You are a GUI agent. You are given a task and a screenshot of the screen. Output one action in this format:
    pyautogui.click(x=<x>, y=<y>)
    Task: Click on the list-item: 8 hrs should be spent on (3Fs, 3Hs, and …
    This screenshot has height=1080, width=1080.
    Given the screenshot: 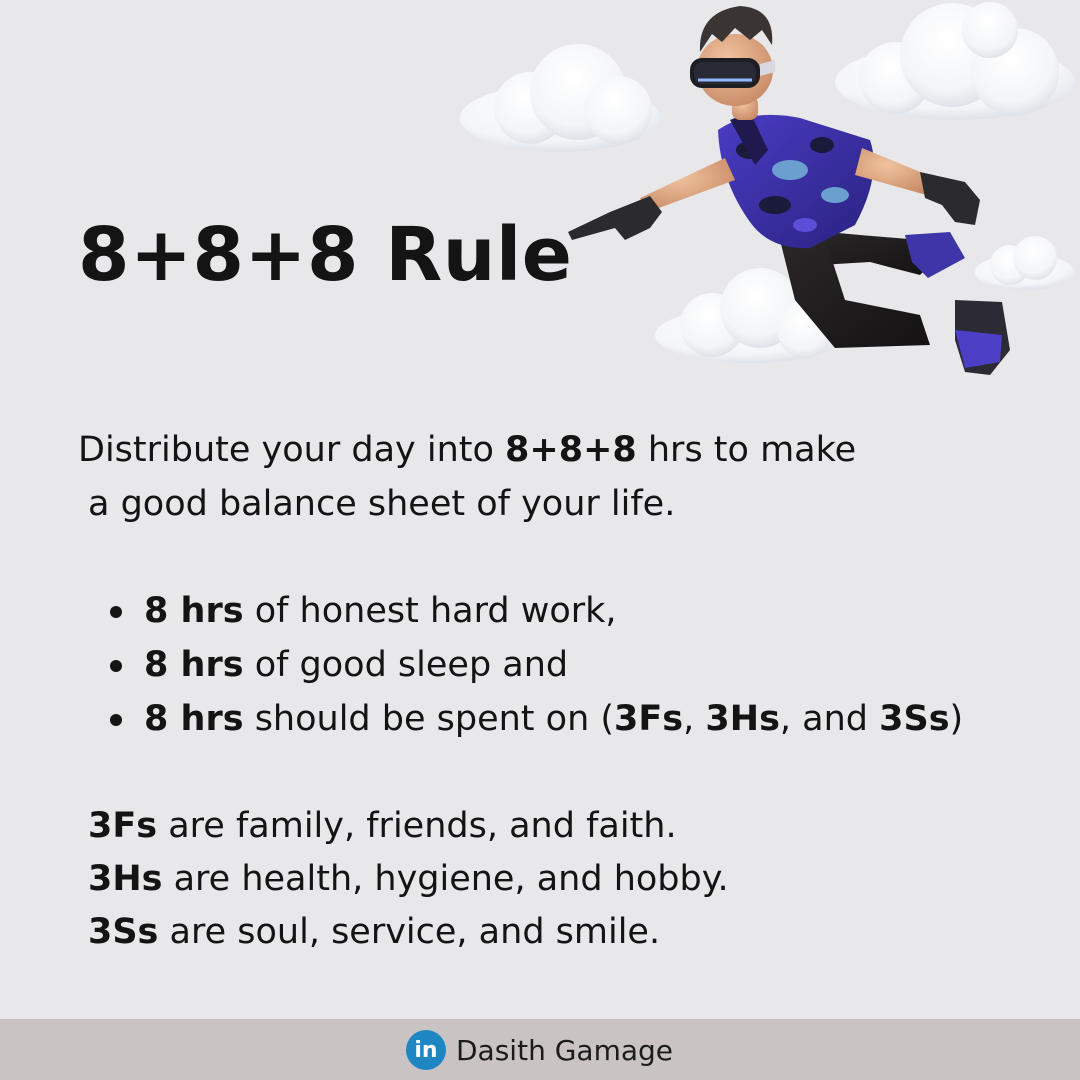 What is the action you would take?
    pyautogui.click(x=536, y=719)
    